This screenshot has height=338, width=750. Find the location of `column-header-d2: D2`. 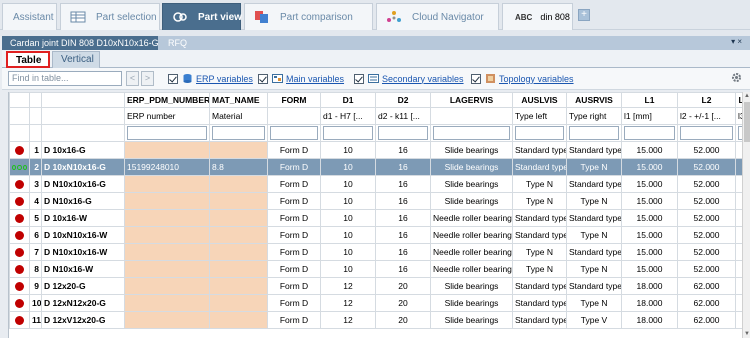

column-header-d2: D2 is located at coordinates (403, 100).